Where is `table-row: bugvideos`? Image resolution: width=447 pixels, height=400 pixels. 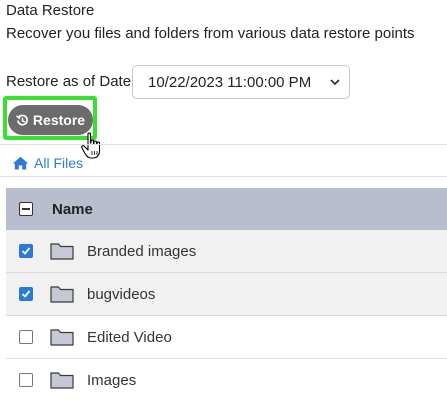
table-row: bugvideos is located at coordinates (226, 294).